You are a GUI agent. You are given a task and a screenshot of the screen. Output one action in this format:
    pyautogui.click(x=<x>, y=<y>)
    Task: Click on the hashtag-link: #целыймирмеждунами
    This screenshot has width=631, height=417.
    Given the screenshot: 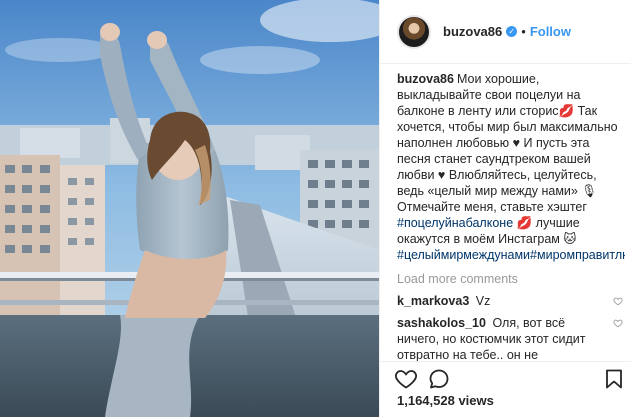 What is the action you would take?
    pyautogui.click(x=463, y=255)
    